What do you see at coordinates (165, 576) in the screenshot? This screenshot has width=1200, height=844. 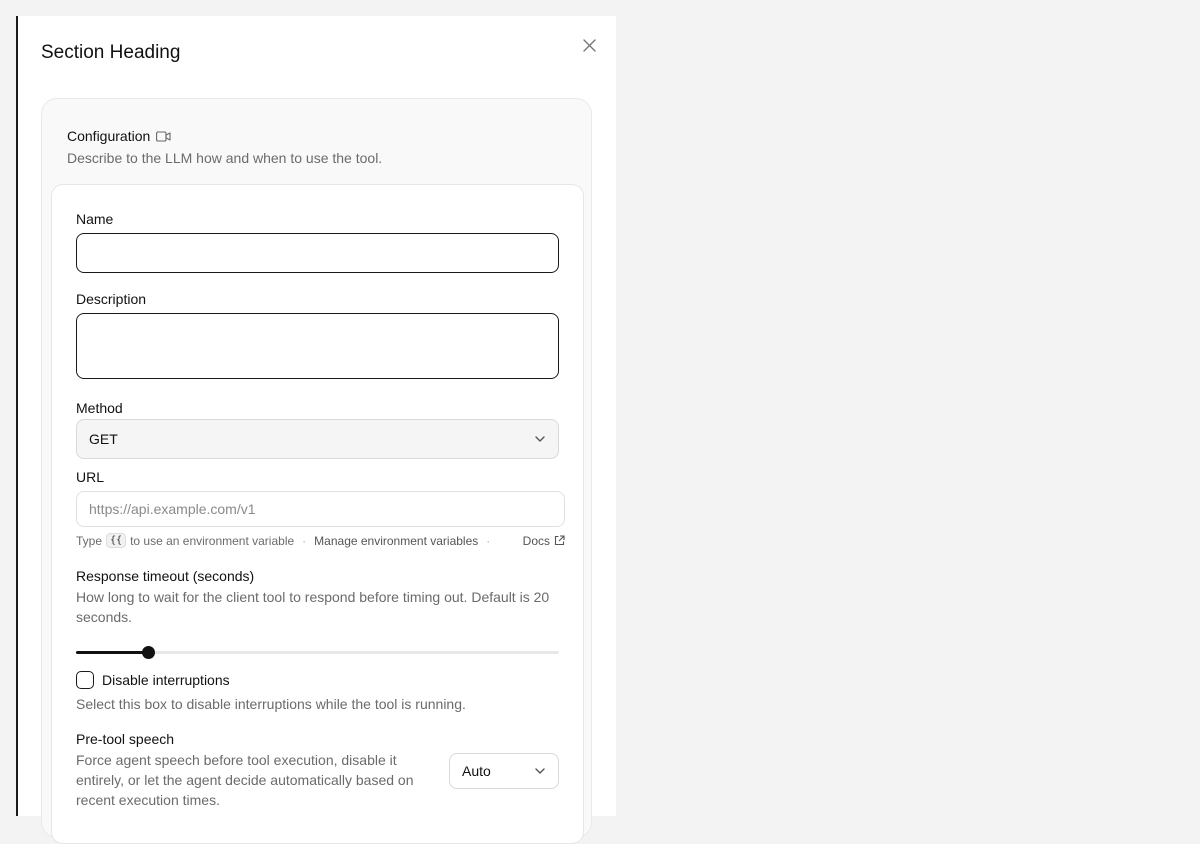 I see `timeout-label: Response timeout (seconds)` at bounding box center [165, 576].